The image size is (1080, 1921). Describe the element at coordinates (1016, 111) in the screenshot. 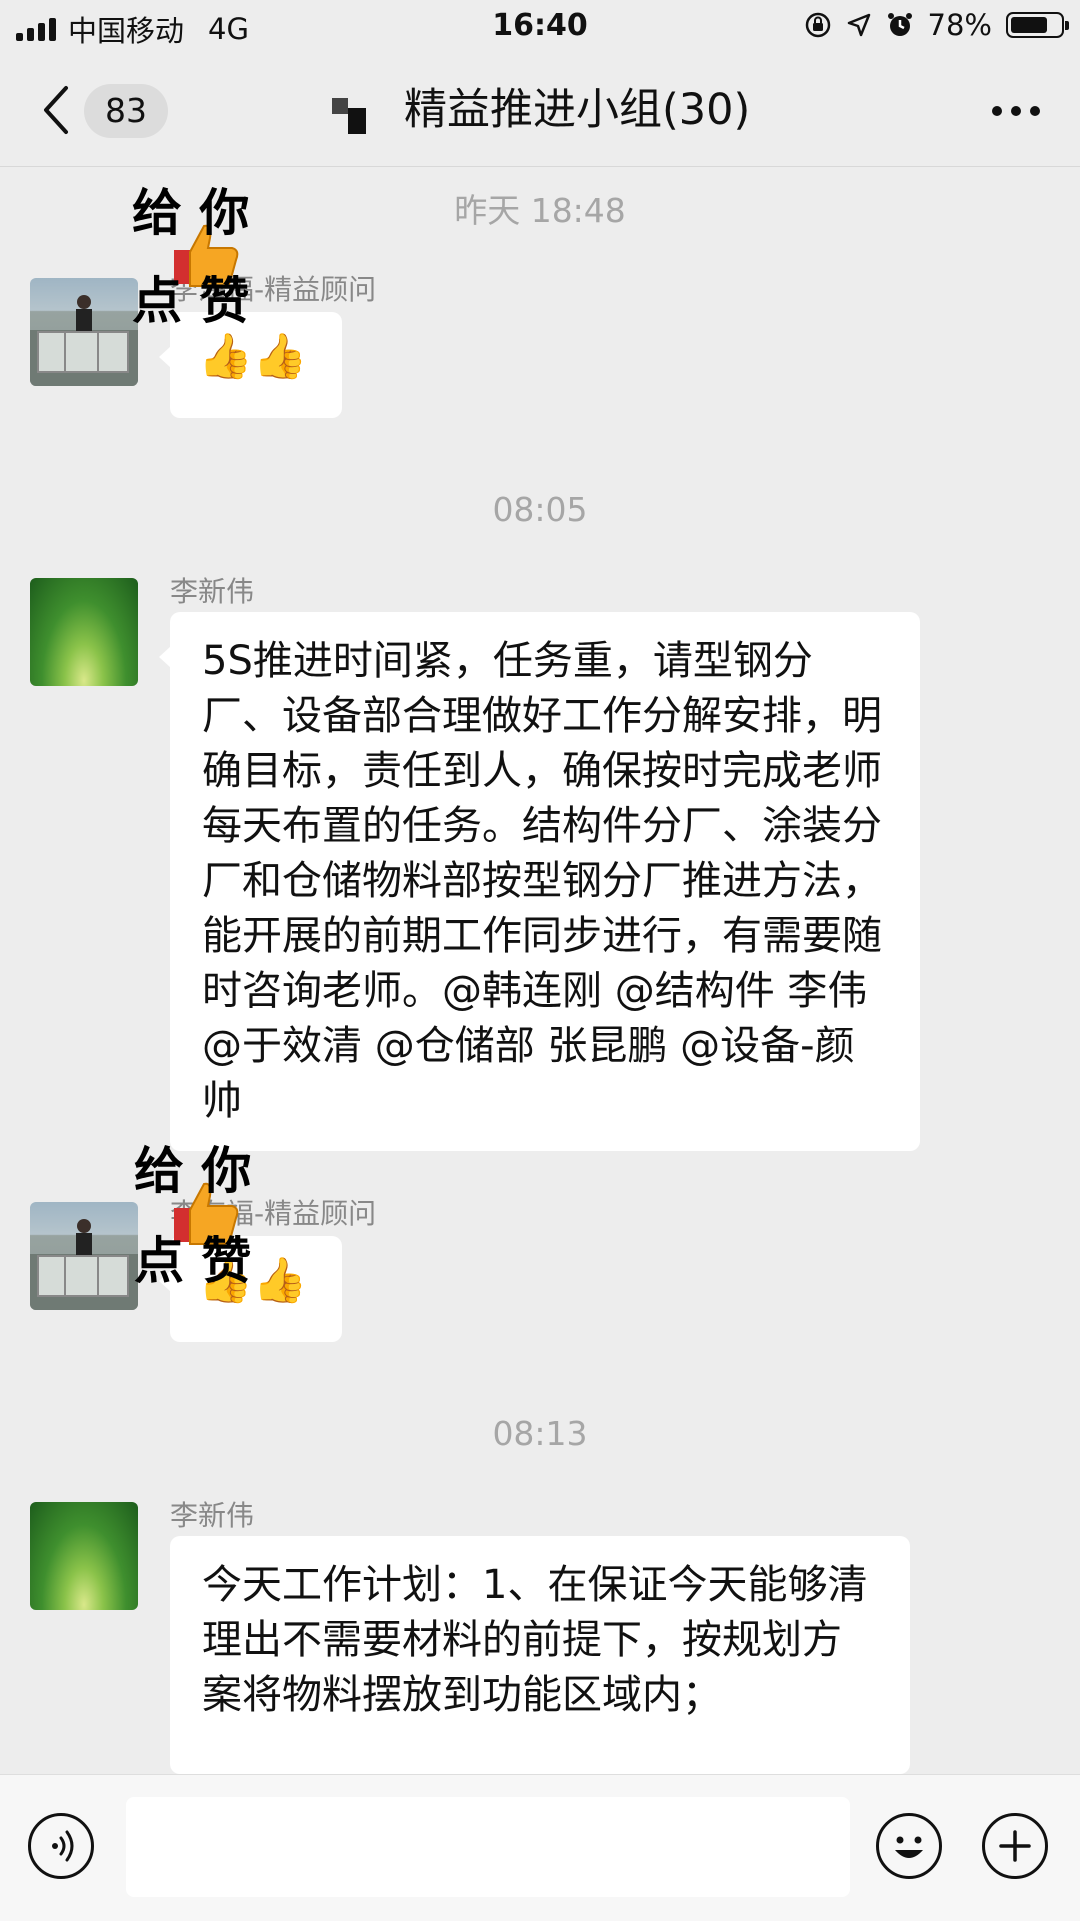

I see `more-dots-icon` at that location.